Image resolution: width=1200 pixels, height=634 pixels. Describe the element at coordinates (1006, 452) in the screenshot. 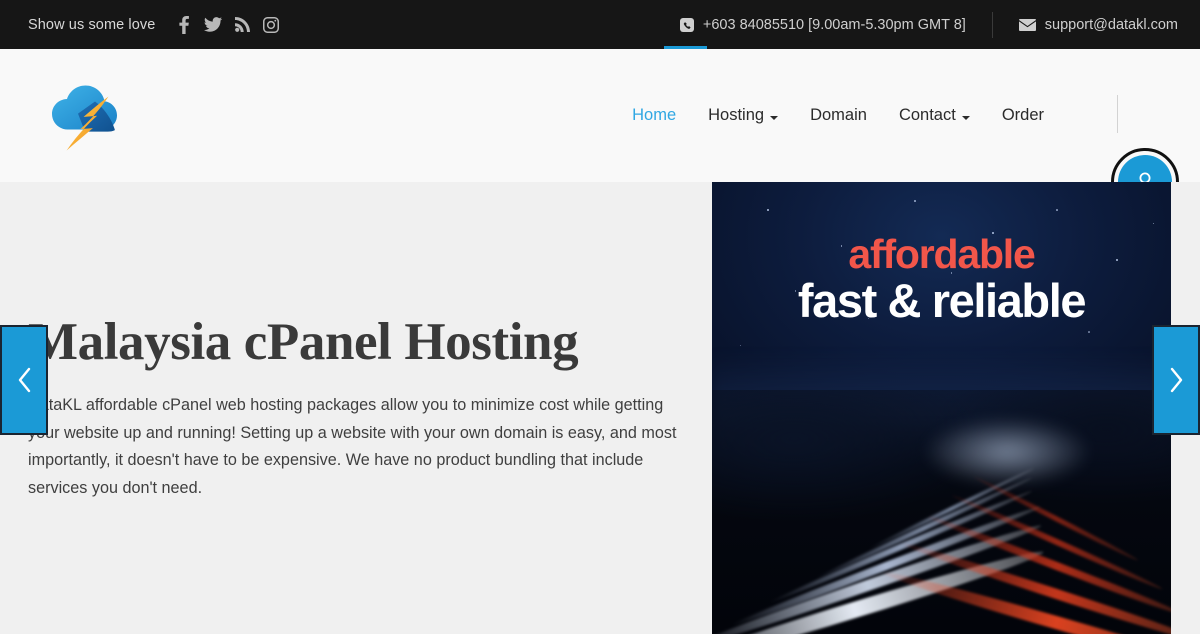

I see `hero-road-glow` at that location.